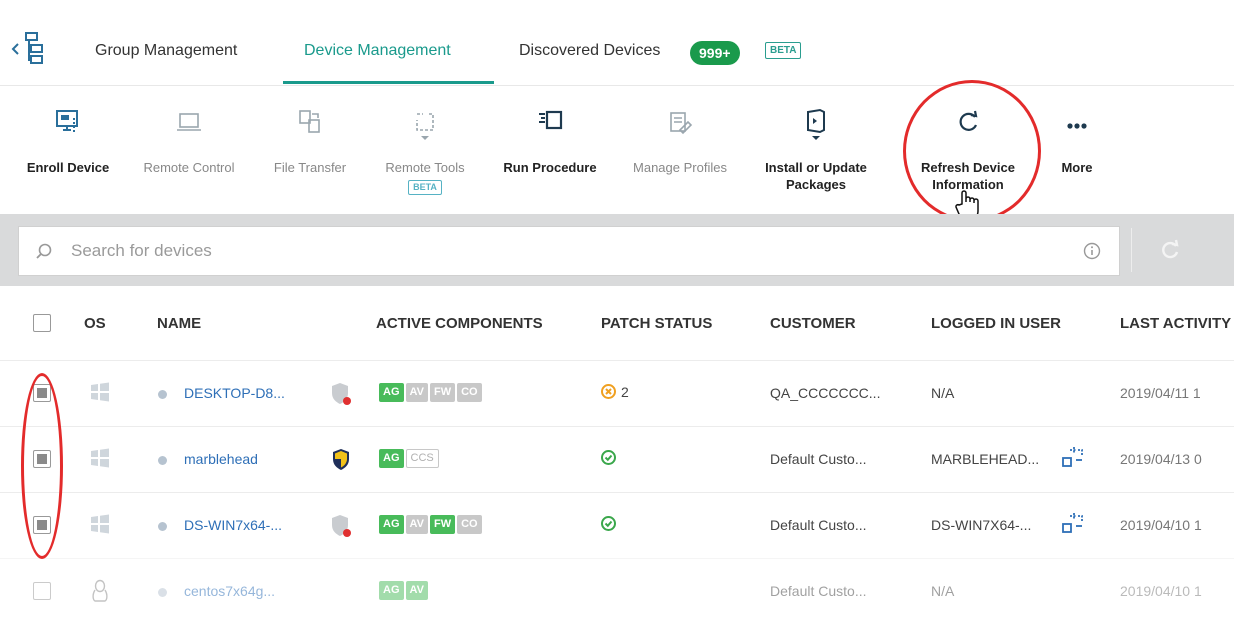 The height and width of the screenshot is (621, 1234). I want to click on remote-tools-beta-badge: BETA, so click(425, 187).